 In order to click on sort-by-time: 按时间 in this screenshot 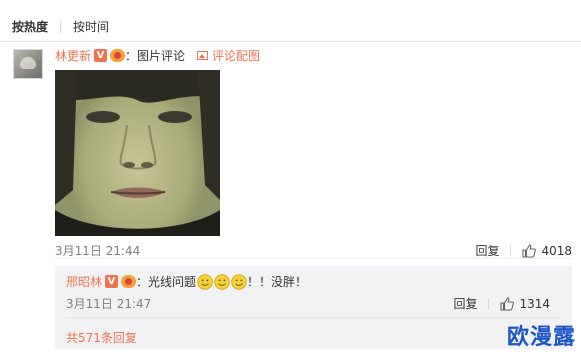, I will do `click(91, 26)`.